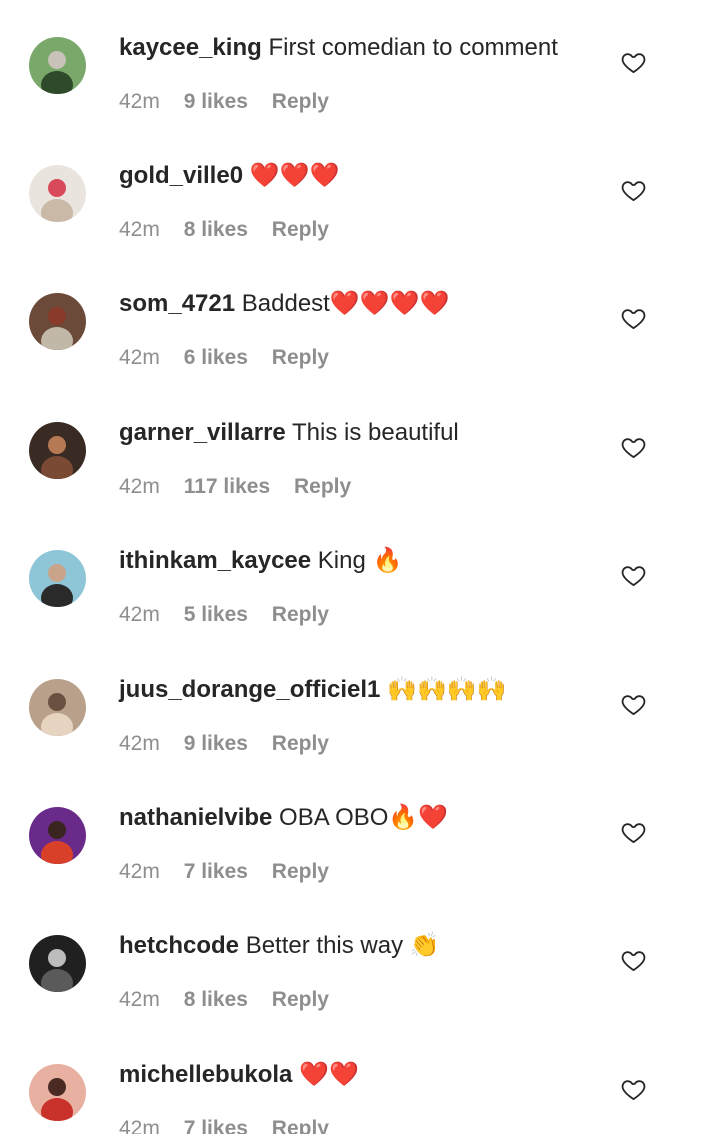 The image size is (720, 1134). What do you see at coordinates (216, 357) in the screenshot?
I see `comment-likes: 6 likes` at bounding box center [216, 357].